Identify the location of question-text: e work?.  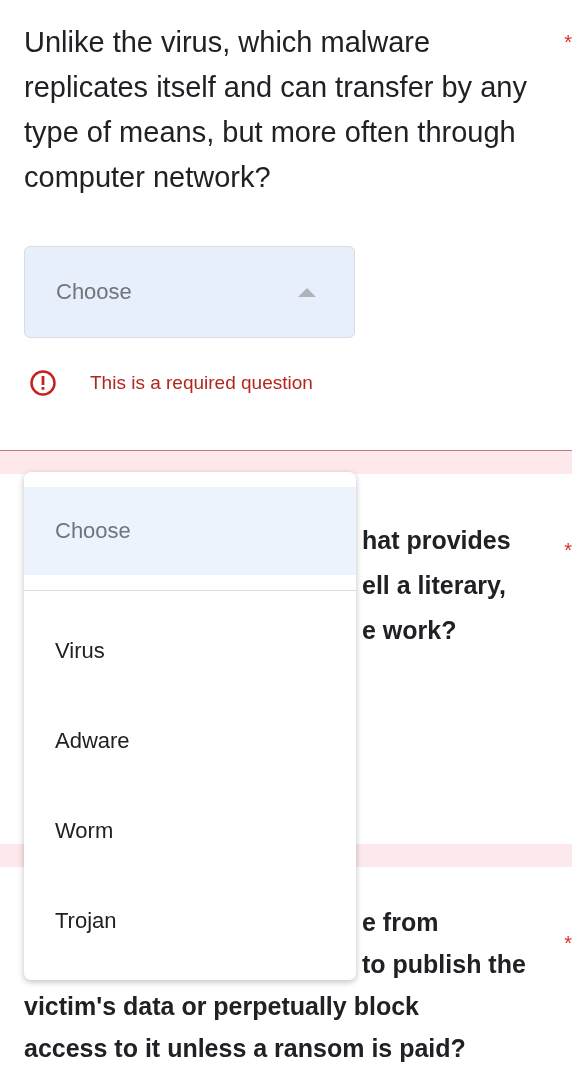
(409, 630).